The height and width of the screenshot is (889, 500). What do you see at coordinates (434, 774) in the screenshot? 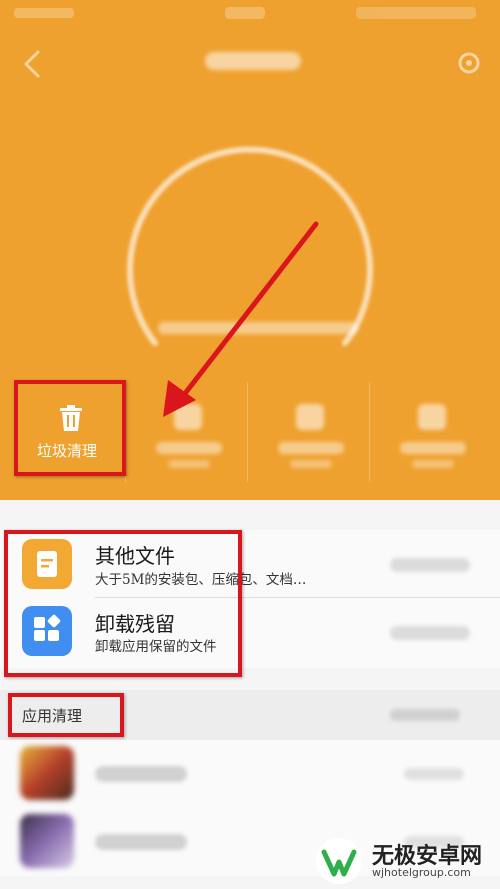
I see `app-1-size-blurred` at bounding box center [434, 774].